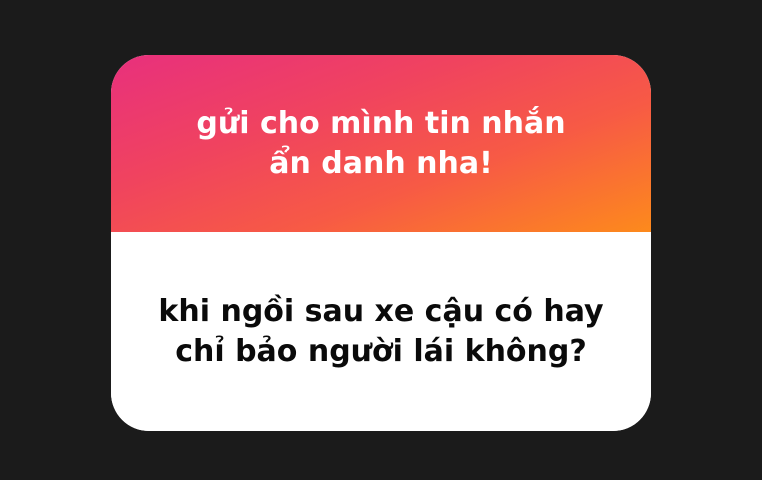 The height and width of the screenshot is (480, 762). I want to click on prompt-text: gửi cho mình tin nhắn ẩn danh nha!, so click(381, 143).